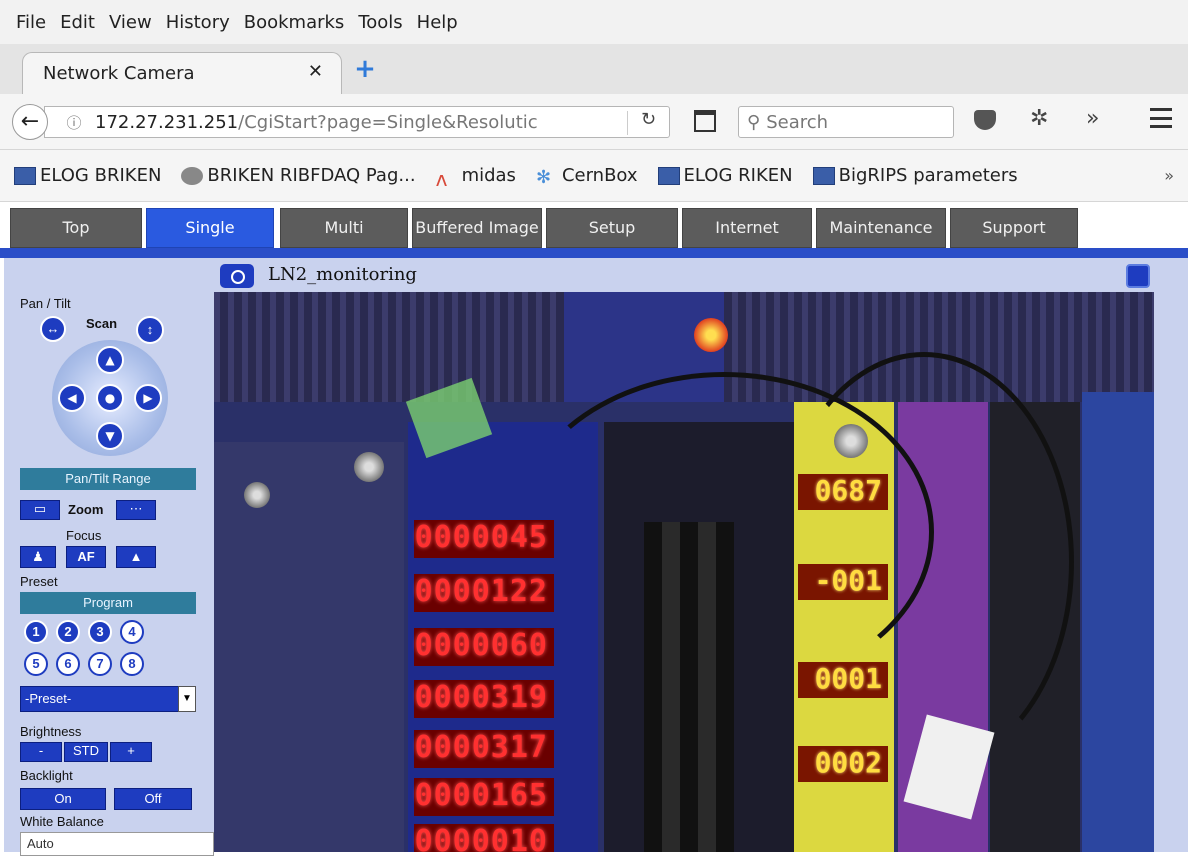  I want to click on search-input: ⚲ Search, so click(846, 122).